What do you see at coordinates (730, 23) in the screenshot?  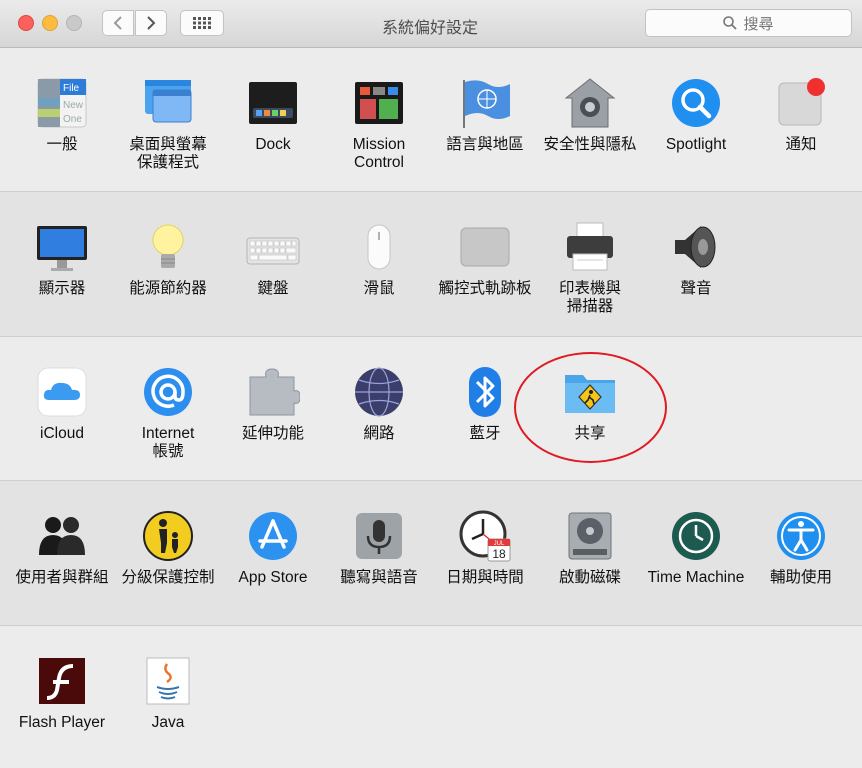 I see `search-icon` at bounding box center [730, 23].